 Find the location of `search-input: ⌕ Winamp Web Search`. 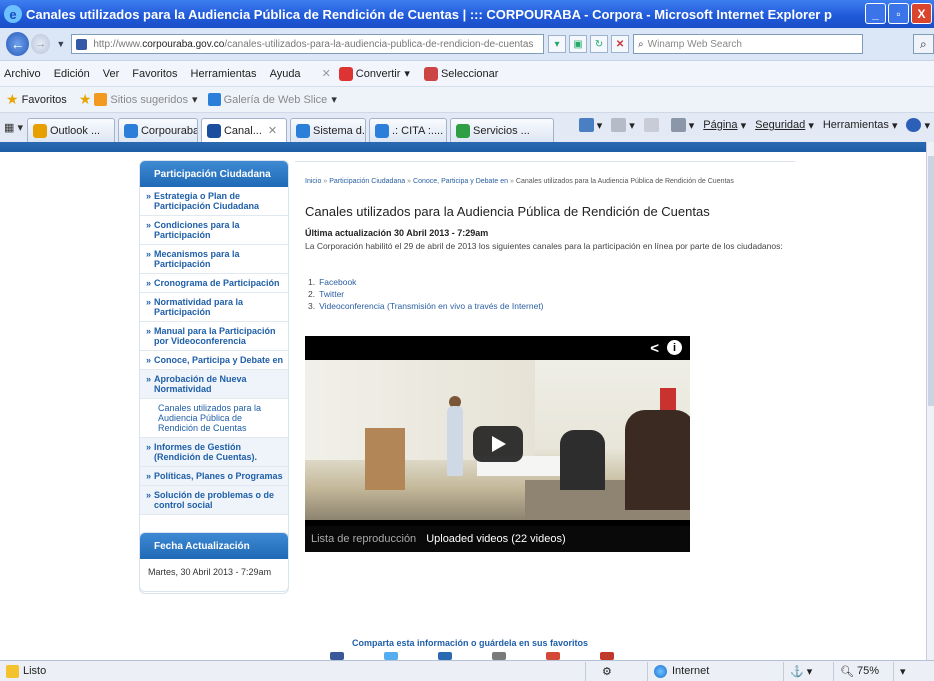

search-input: ⌕ Winamp Web Search is located at coordinates (748, 44).